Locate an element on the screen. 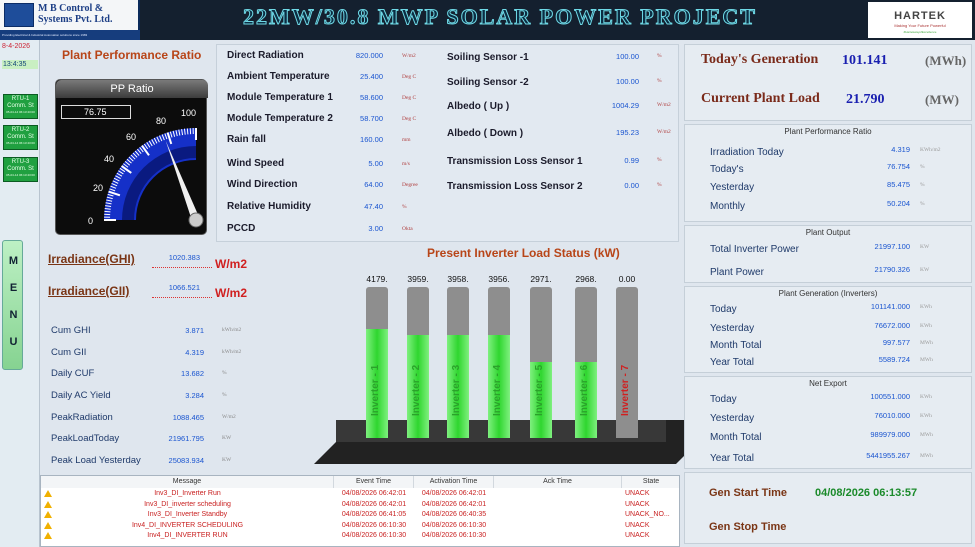  stat-unit: KWh/m2 is located at coordinates (930, 150).